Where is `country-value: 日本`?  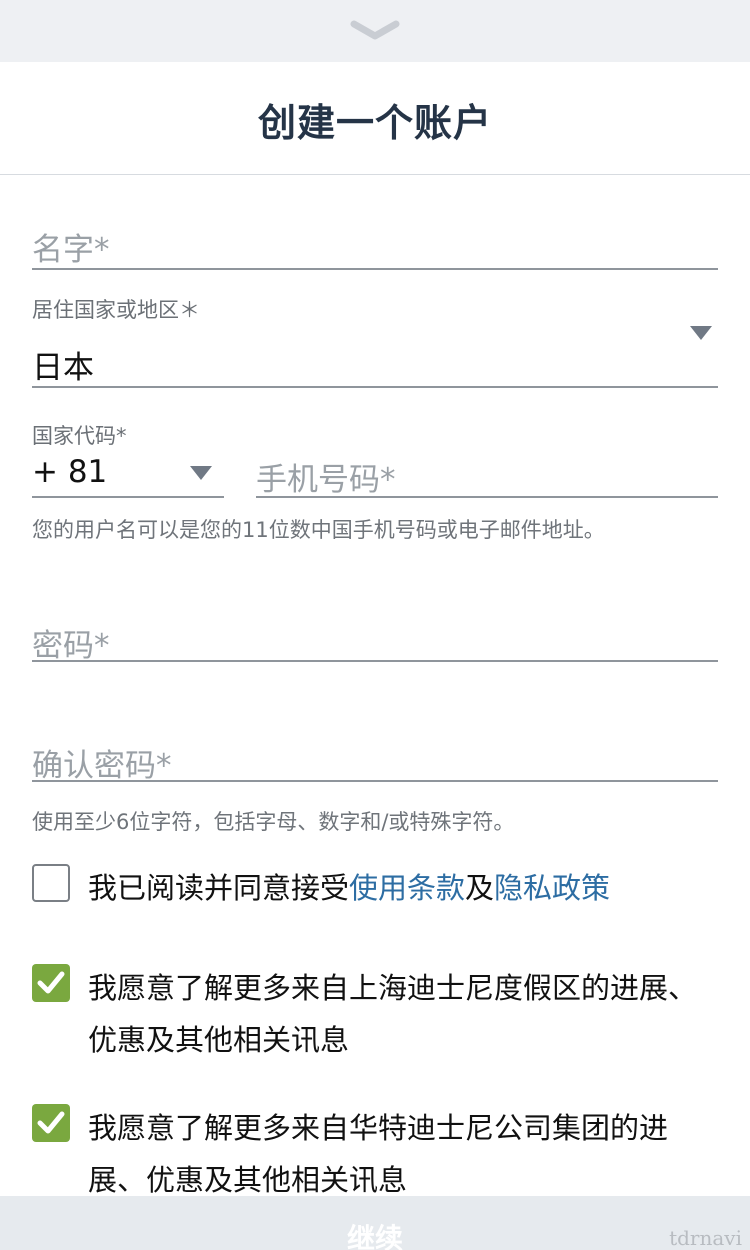 country-value: 日本 is located at coordinates (63, 368).